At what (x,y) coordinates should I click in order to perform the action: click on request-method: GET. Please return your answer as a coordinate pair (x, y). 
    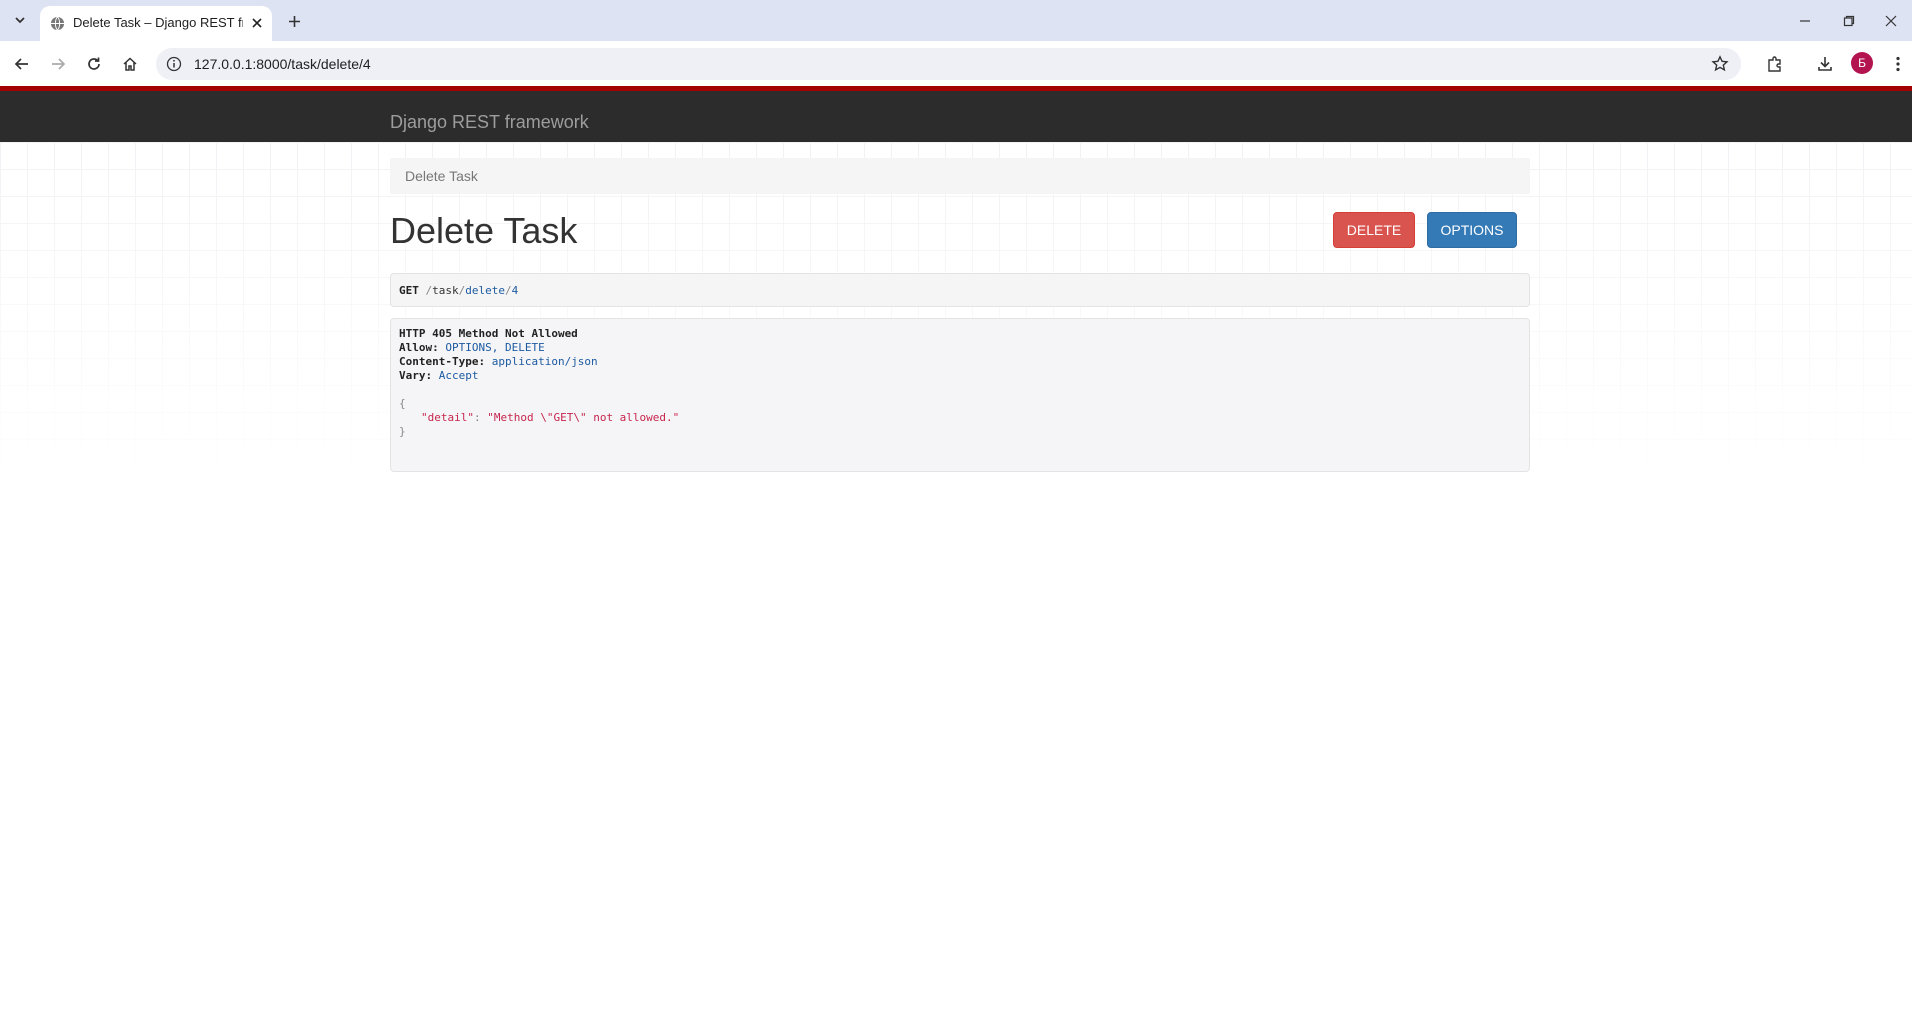
    Looking at the image, I should click on (409, 290).